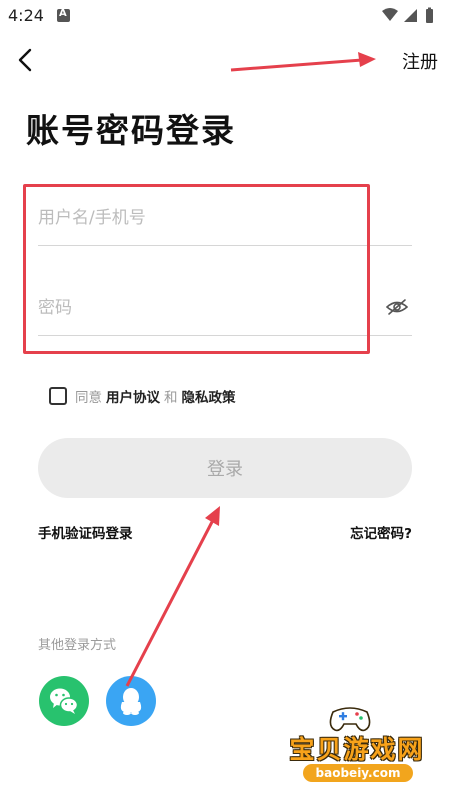 Image resolution: width=450 pixels, height=800 pixels. I want to click on password-field, so click(225, 308).